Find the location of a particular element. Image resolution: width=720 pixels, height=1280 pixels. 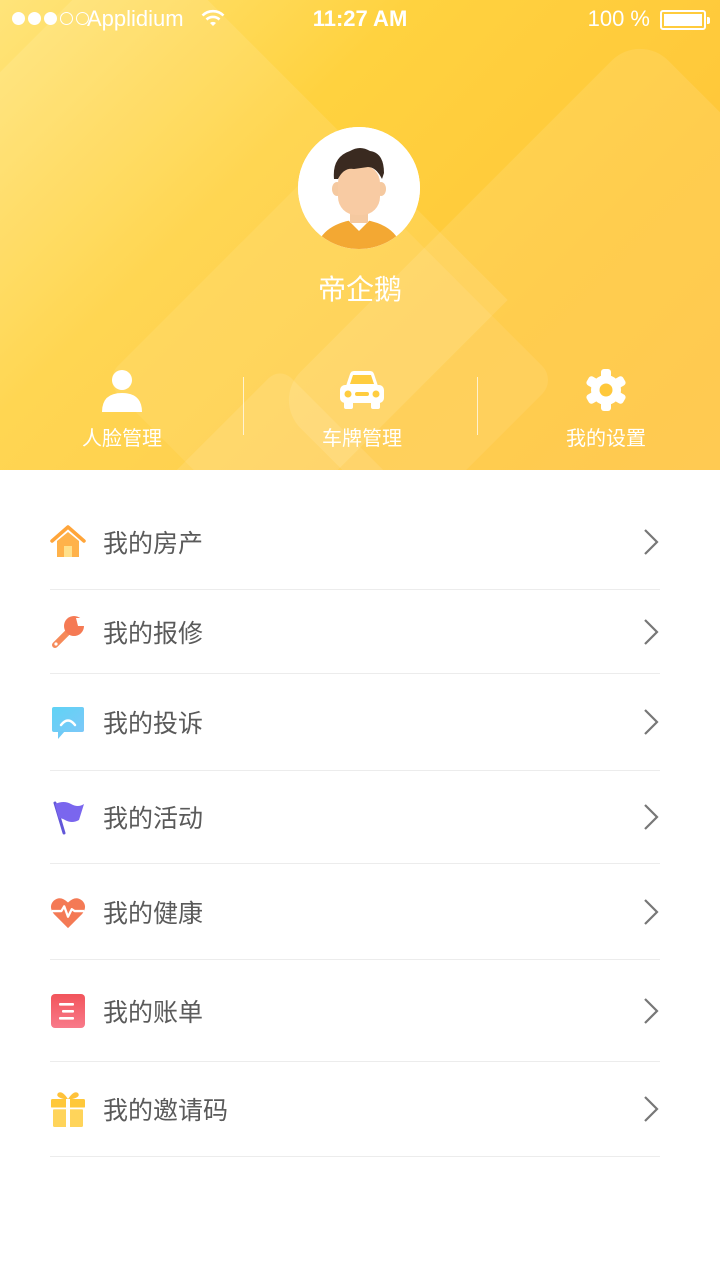

car-icon is located at coordinates (362, 390).